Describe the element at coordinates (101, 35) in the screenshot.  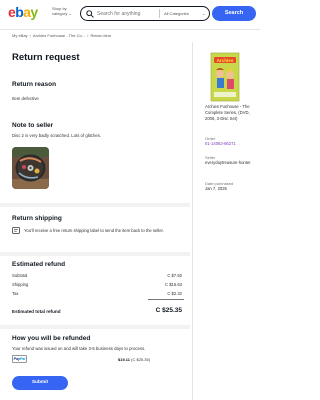
I see `breadcrumb-item: Return item` at that location.